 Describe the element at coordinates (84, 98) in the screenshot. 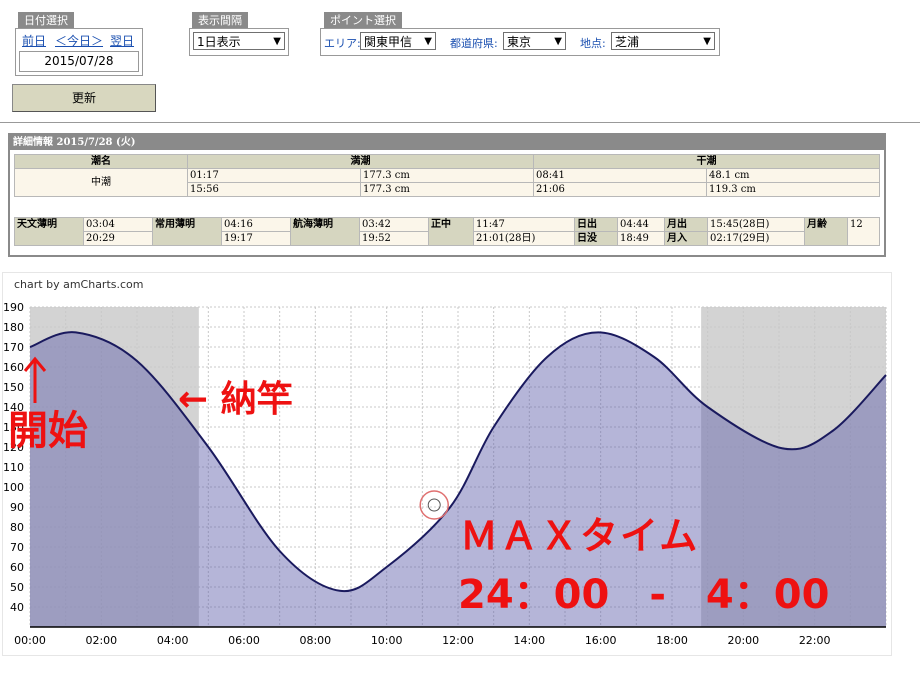

I see `update-button: 更新` at that location.